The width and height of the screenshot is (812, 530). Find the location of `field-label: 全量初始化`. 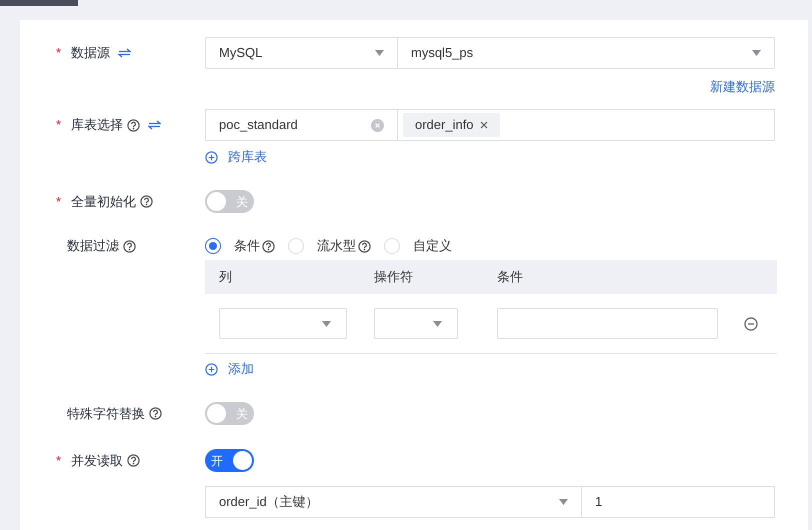

field-label: 全量初始化 is located at coordinates (103, 202).